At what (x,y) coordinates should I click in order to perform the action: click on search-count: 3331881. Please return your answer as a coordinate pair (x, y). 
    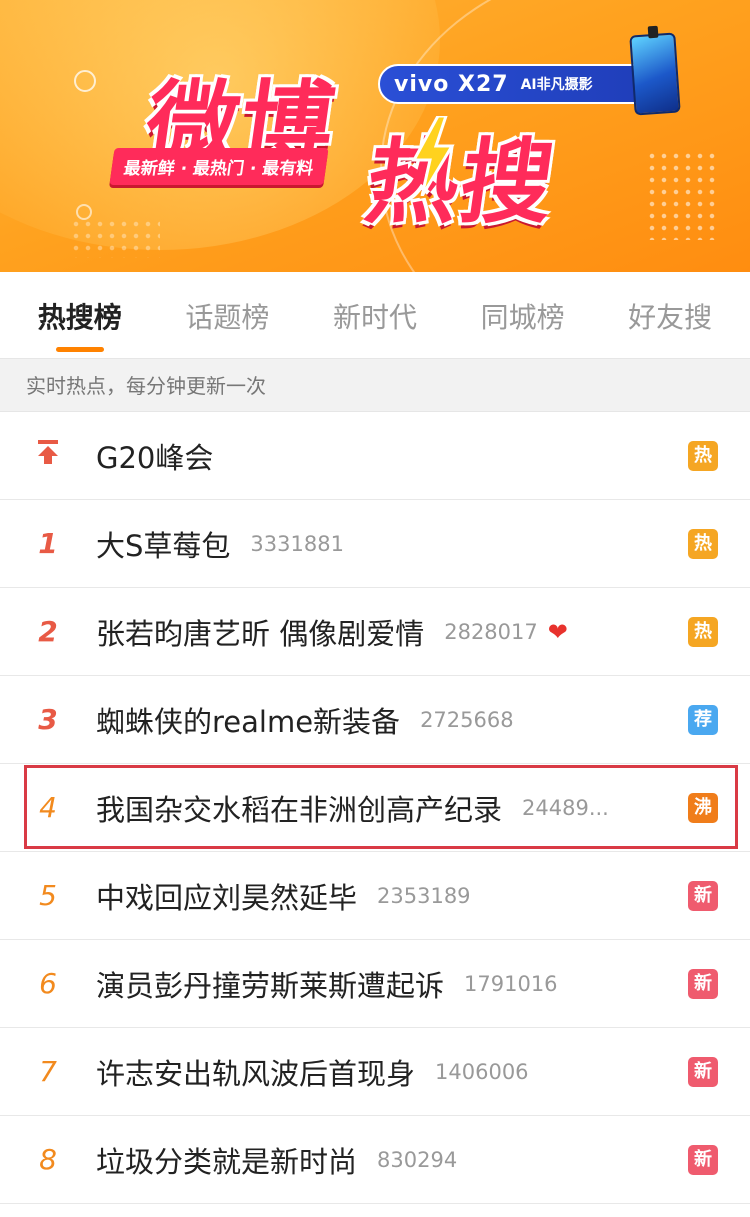
    Looking at the image, I should click on (297, 543).